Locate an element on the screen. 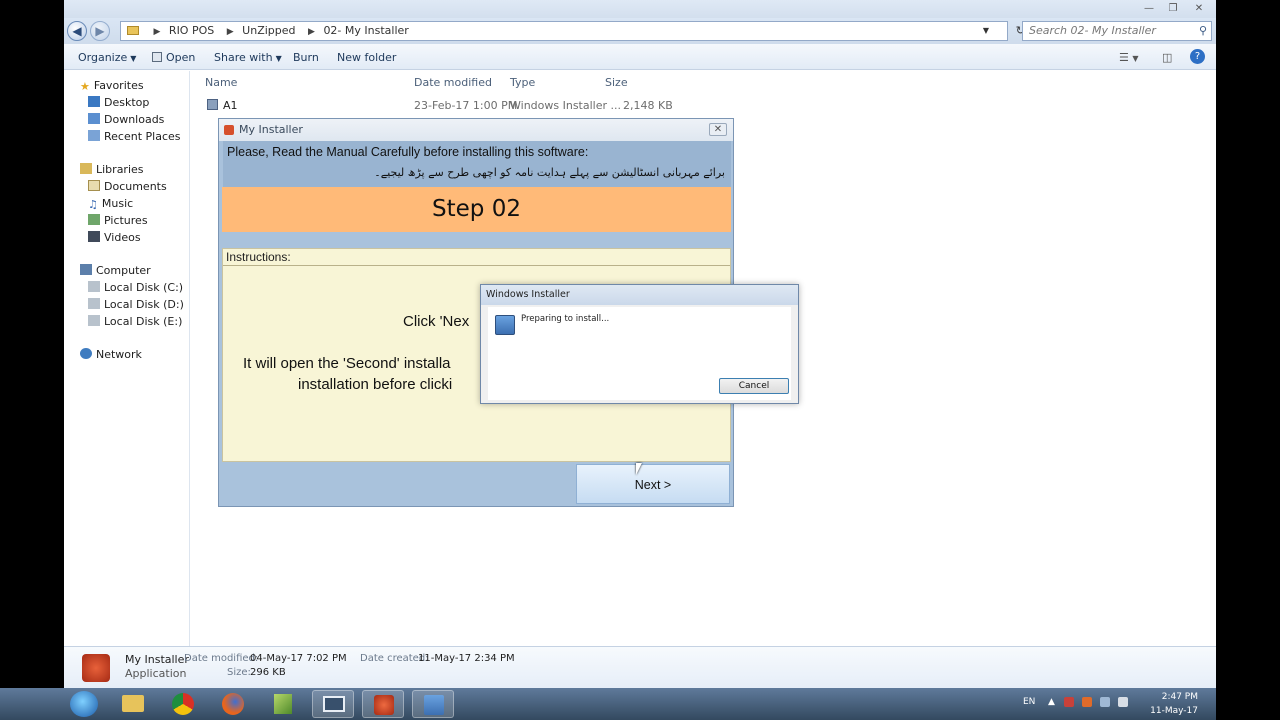 This screenshot has width=1280, height=720. clock-time: 2:47 PM is located at coordinates (1174, 697).